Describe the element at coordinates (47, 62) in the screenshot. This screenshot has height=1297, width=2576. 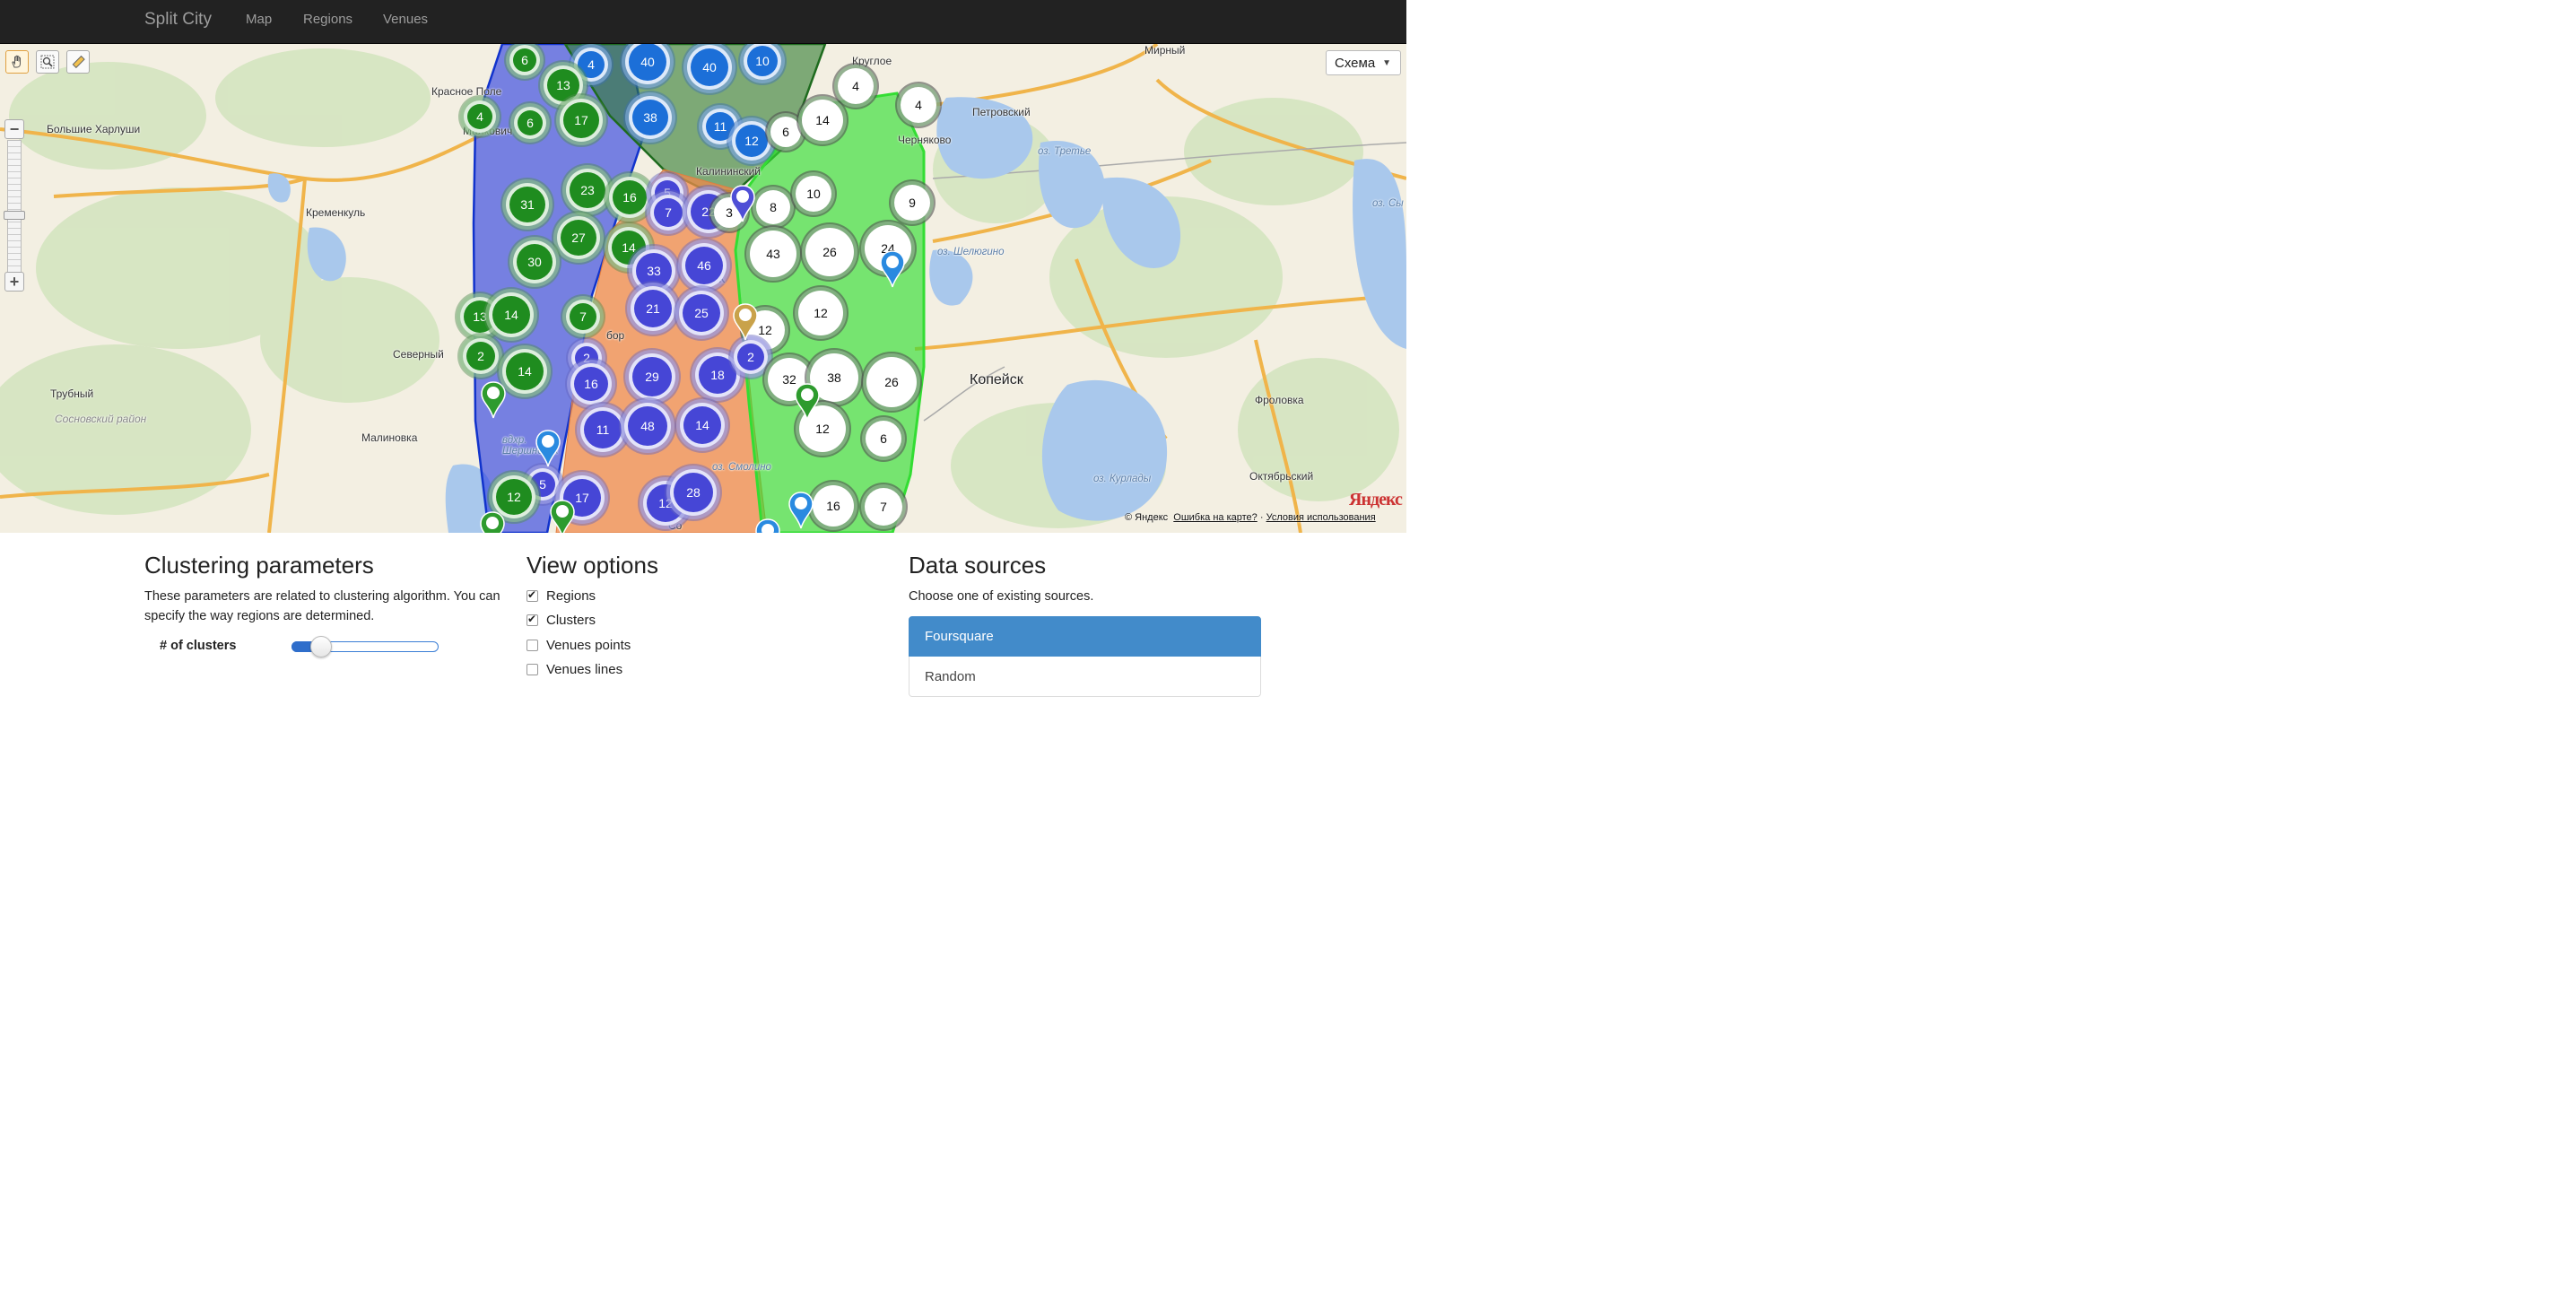
I see `zoom-area-icon` at that location.